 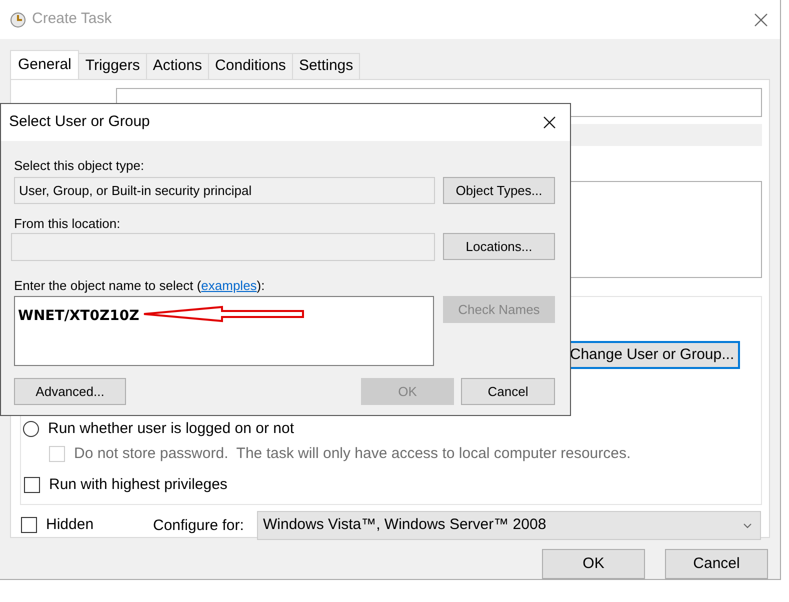 I want to click on object-type-field: User, Group, or Built-in security principal, so click(x=224, y=190).